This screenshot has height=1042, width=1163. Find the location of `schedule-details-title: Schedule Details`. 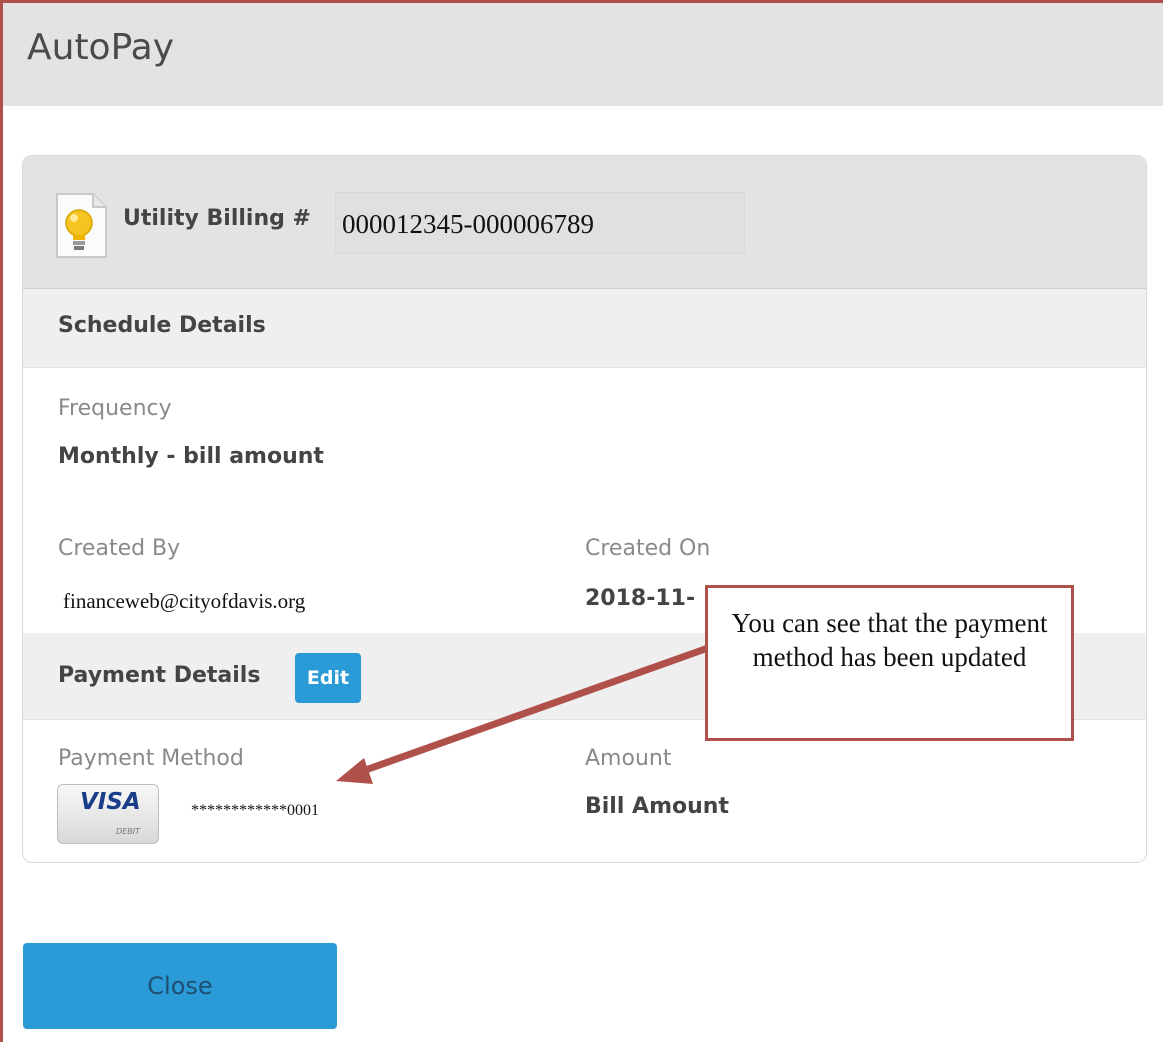

schedule-details-title: Schedule Details is located at coordinates (162, 325).